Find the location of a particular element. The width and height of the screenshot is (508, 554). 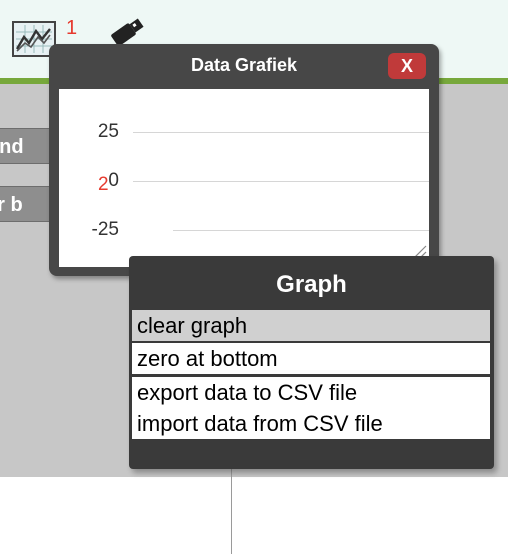

menu-item-clear-graph: clear graph is located at coordinates (311, 325).